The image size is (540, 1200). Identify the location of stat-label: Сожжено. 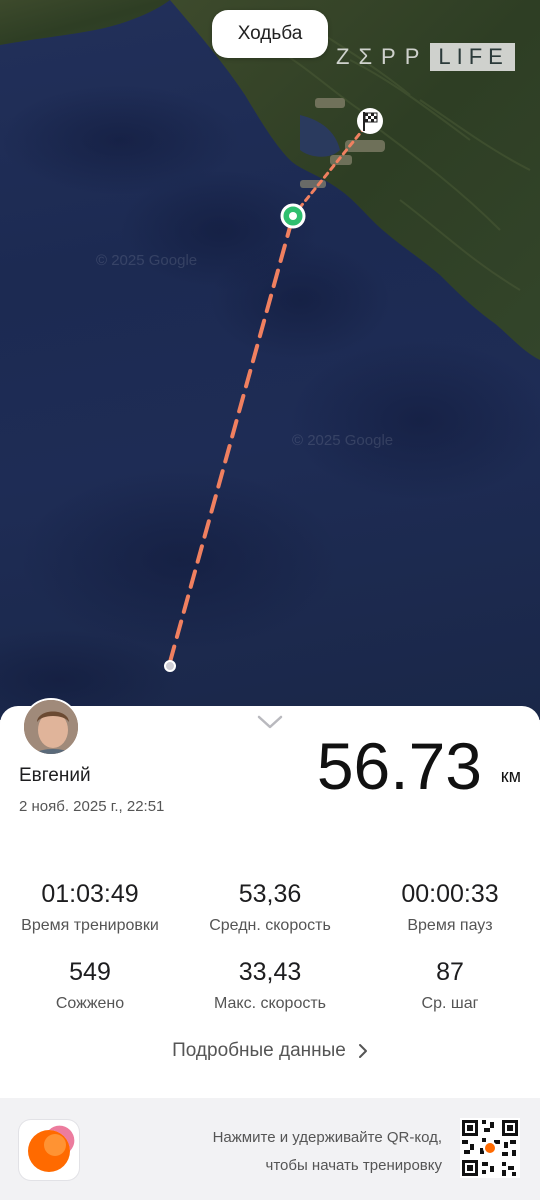
(90, 1003).